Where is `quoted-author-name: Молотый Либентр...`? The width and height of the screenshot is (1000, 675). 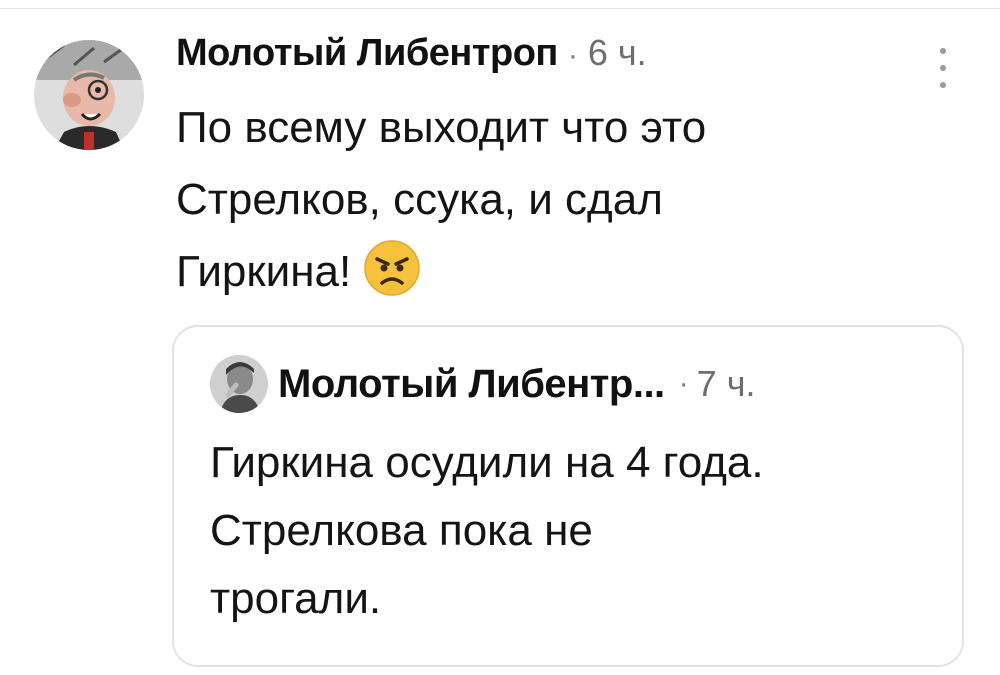 quoted-author-name: Молотый Либентр... is located at coordinates (471, 384).